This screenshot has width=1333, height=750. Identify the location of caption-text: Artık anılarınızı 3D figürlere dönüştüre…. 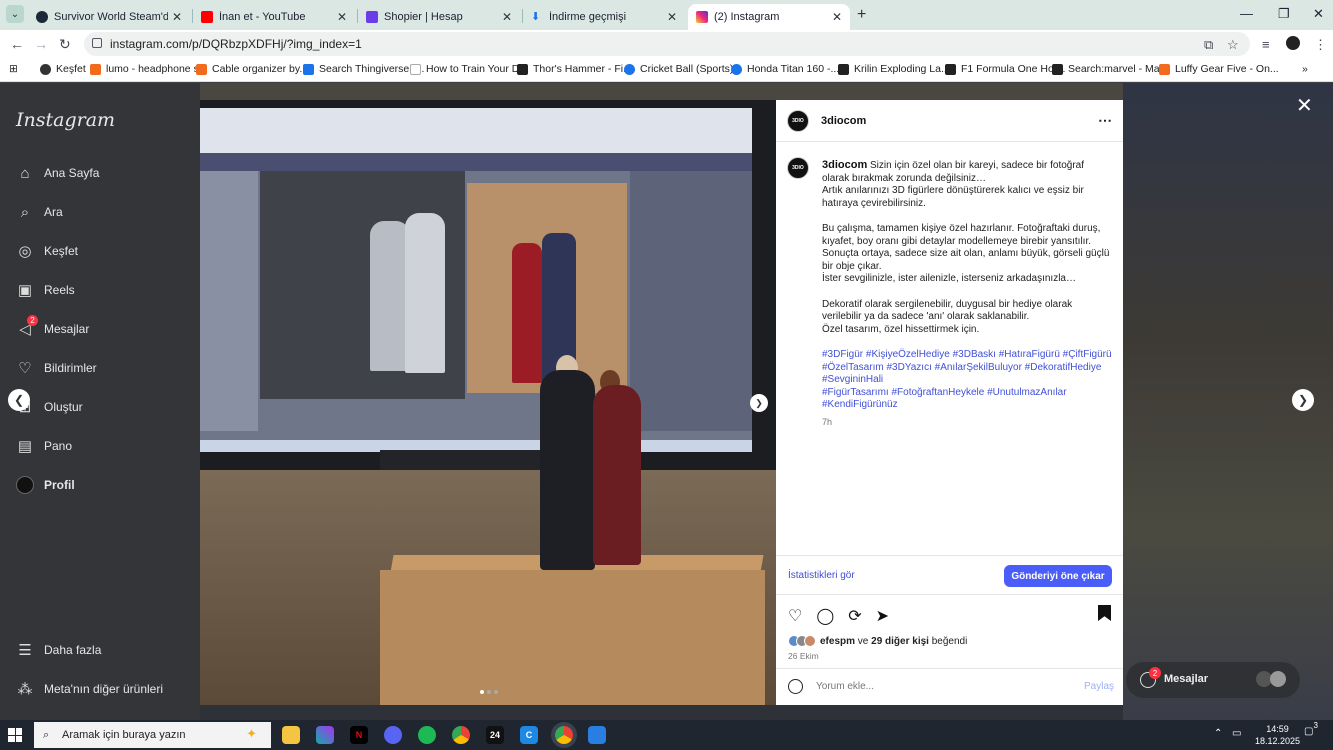
(953, 197).